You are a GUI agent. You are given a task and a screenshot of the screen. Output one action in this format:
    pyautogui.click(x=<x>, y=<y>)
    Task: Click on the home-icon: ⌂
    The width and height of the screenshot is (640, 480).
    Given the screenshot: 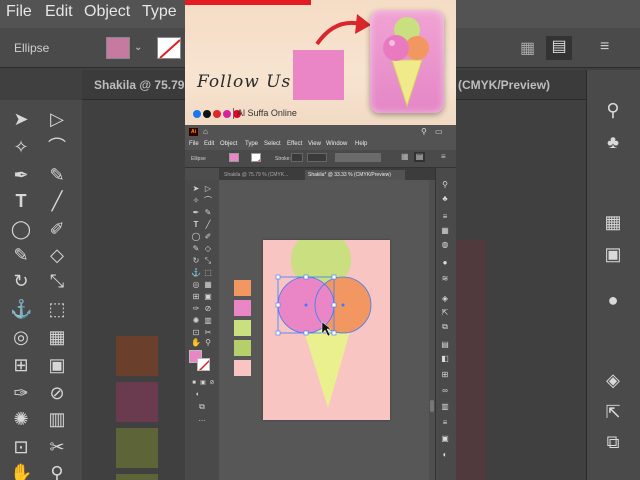 What is the action you would take?
    pyautogui.click(x=205, y=131)
    